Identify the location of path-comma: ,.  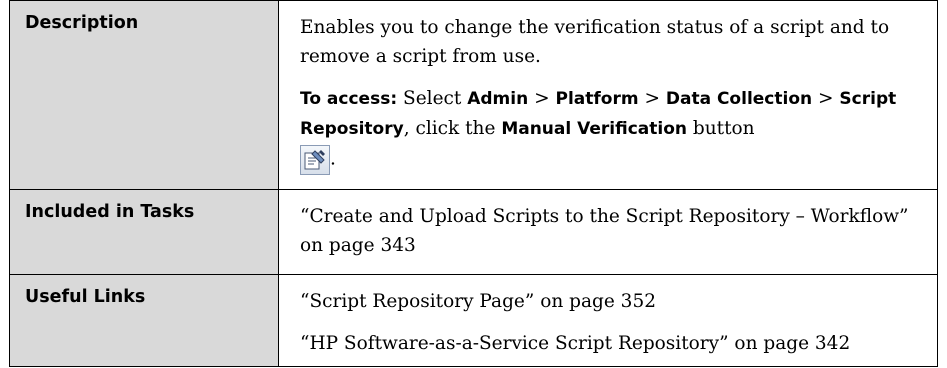
(406, 128).